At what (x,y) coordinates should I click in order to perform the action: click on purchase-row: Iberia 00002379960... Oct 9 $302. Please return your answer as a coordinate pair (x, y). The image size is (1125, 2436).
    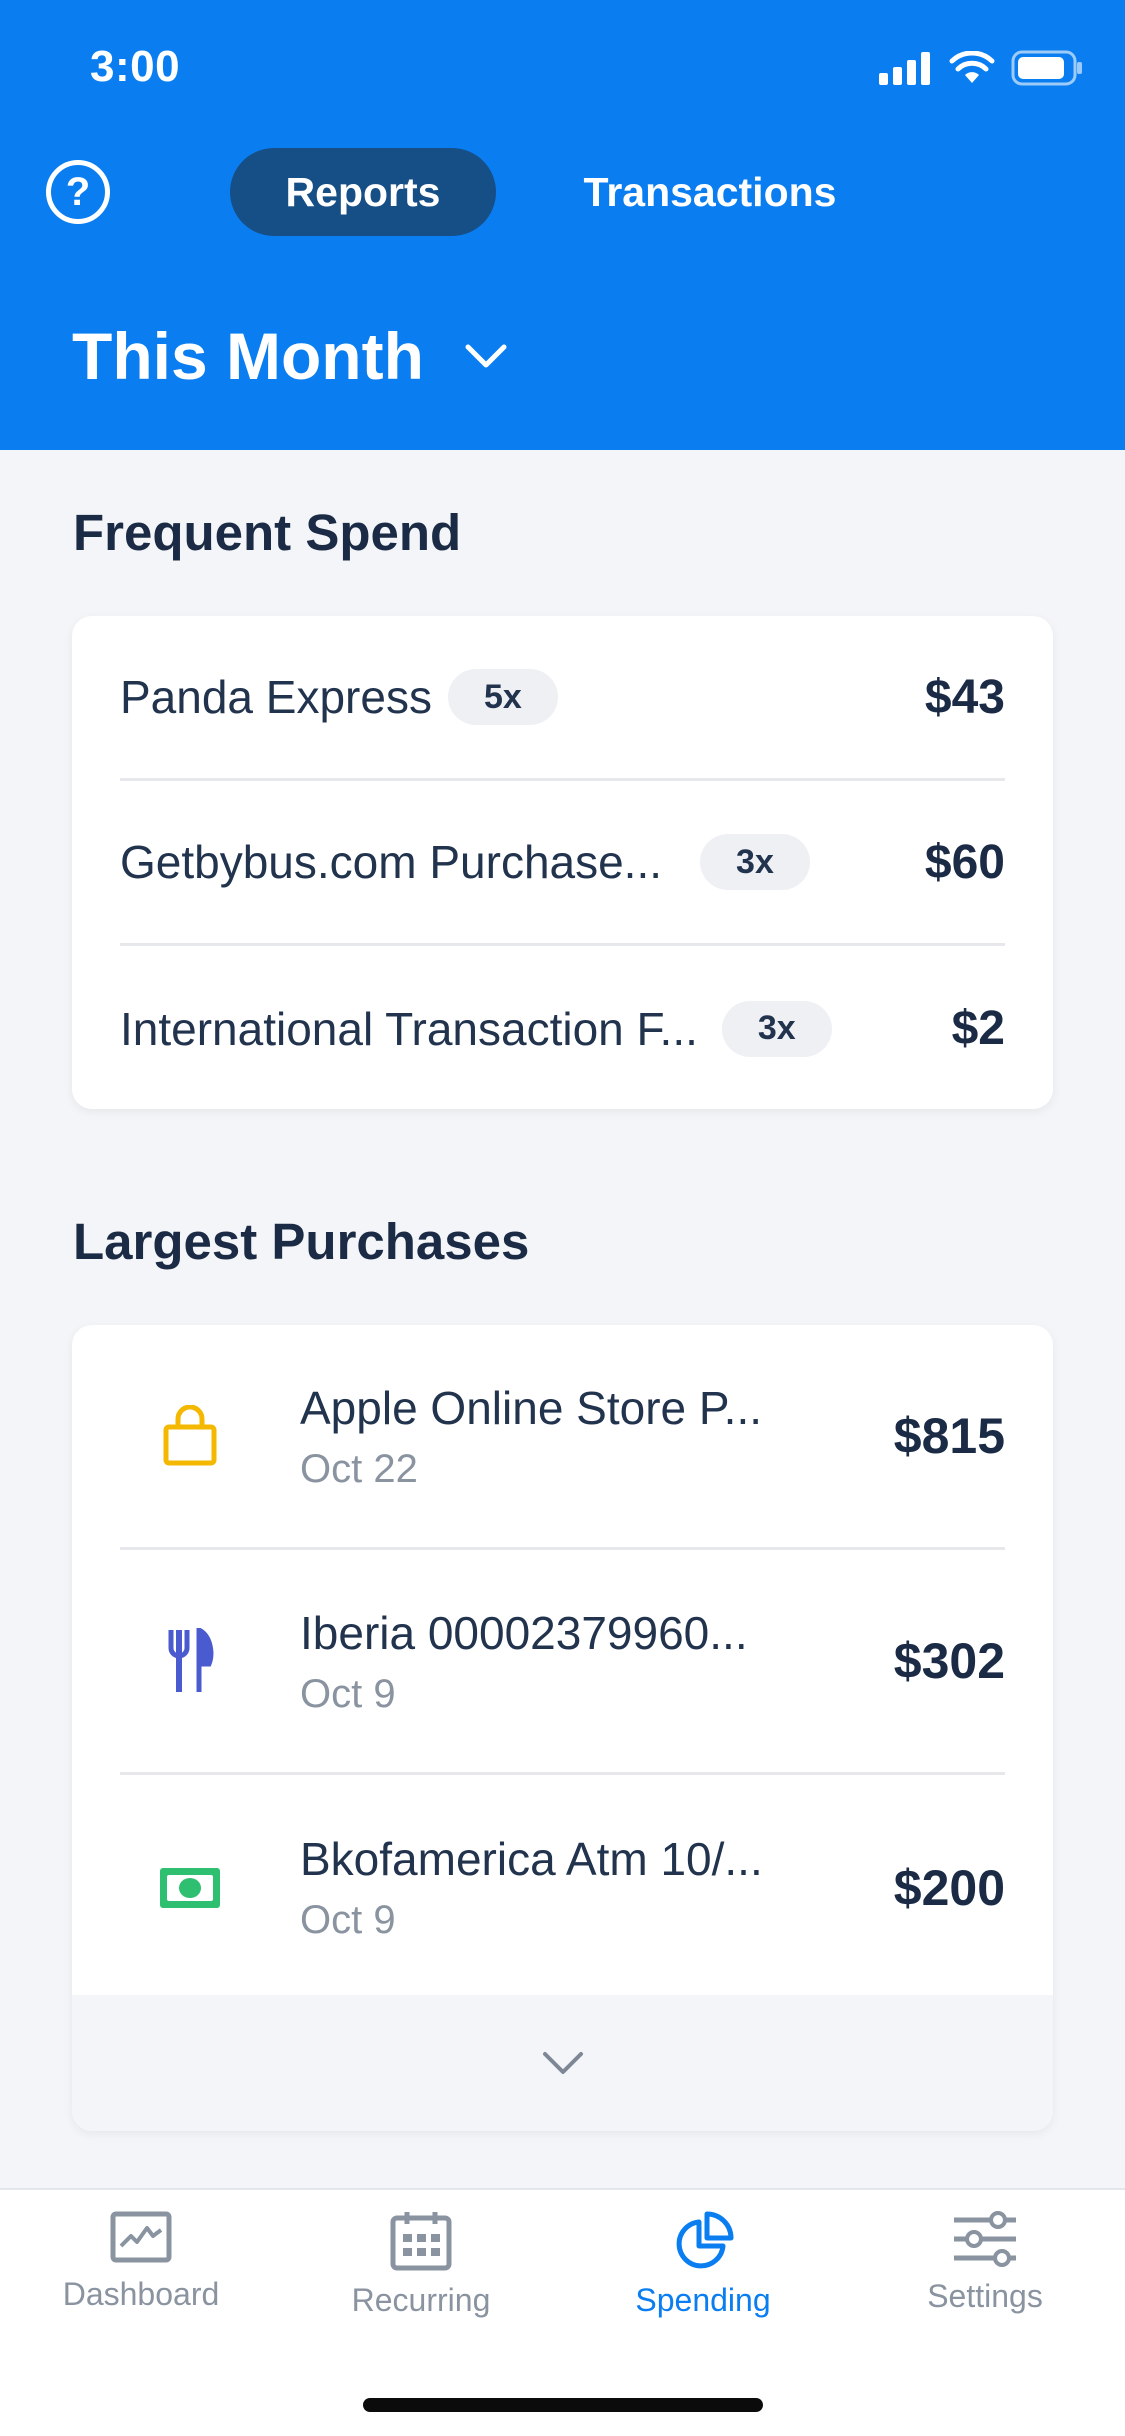
    Looking at the image, I should click on (562, 1662).